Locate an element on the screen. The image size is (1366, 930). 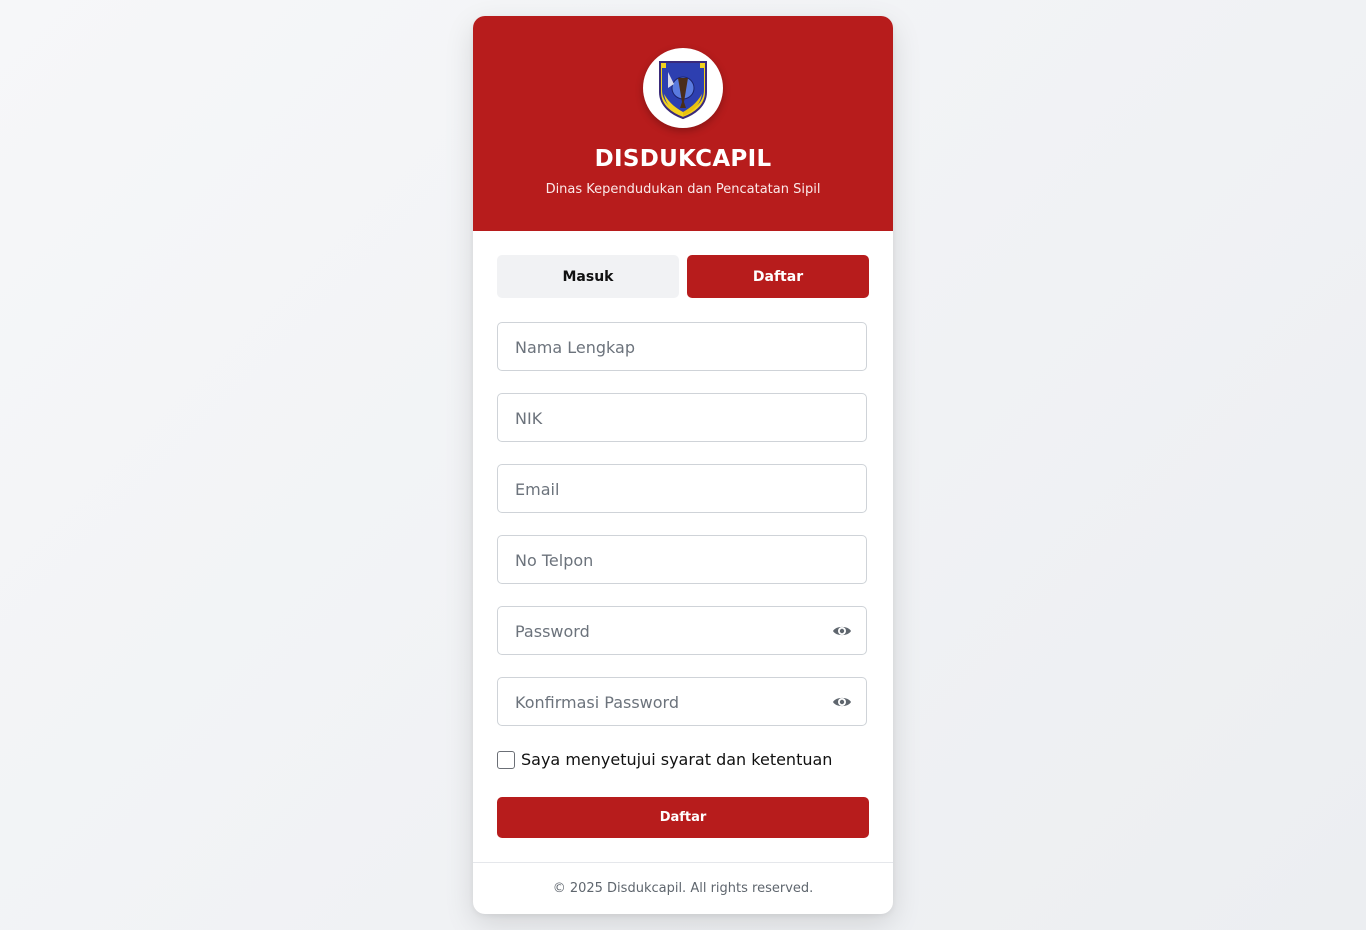
logo is located at coordinates (683, 88).